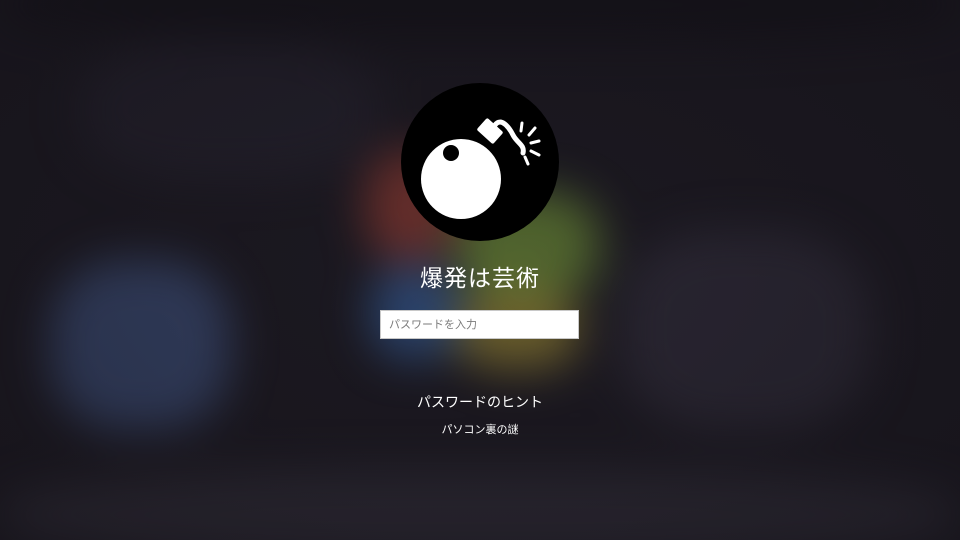 The width and height of the screenshot is (960, 540). Describe the element at coordinates (481, 168) in the screenshot. I see `bomb-icon` at that location.